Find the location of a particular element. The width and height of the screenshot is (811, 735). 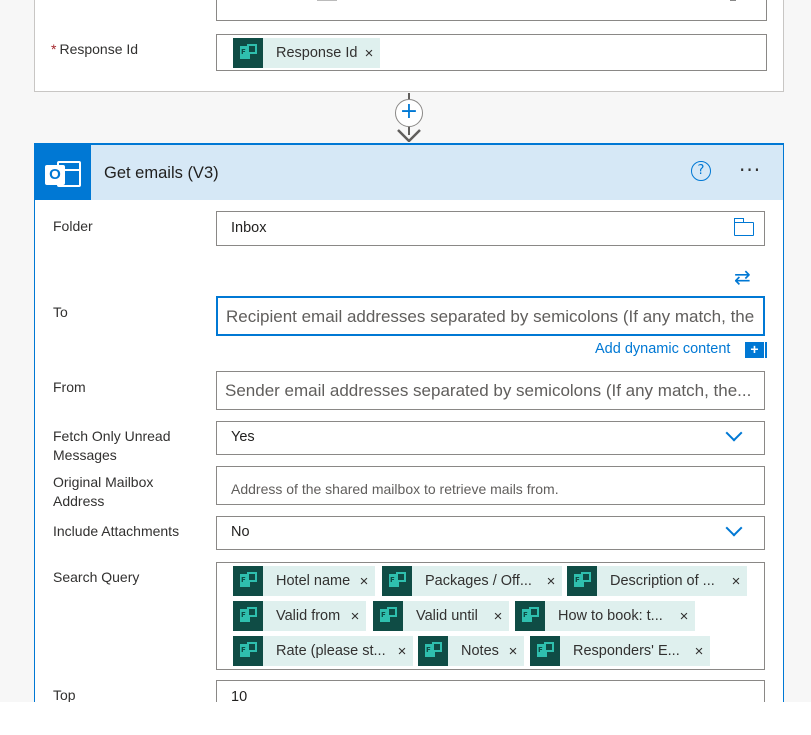

search-token: F Valid until × is located at coordinates (441, 616).